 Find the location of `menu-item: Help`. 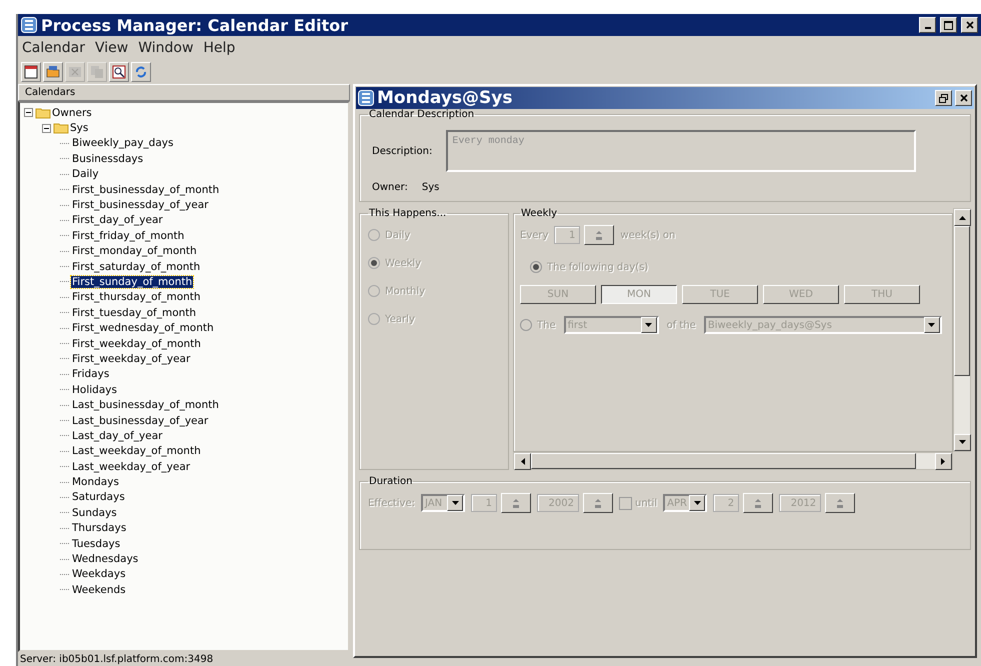

menu-item: Help is located at coordinates (219, 48).